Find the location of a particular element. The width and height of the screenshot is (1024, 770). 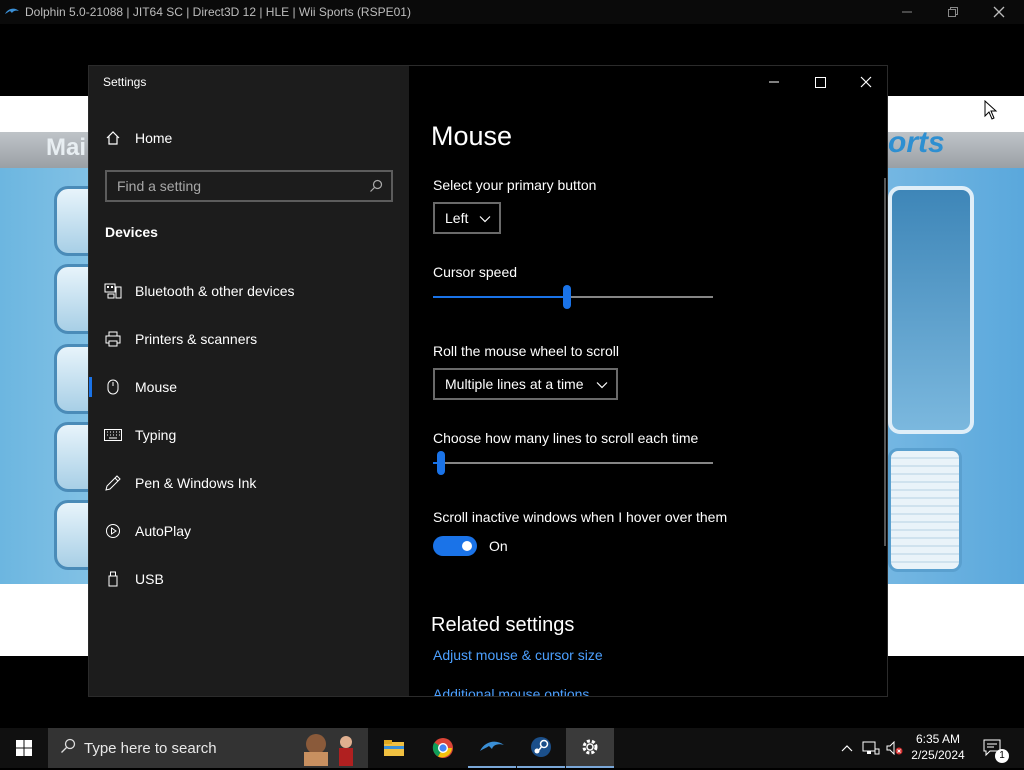

find-setting-placeholder: Find a setting is located at coordinates (159, 186).